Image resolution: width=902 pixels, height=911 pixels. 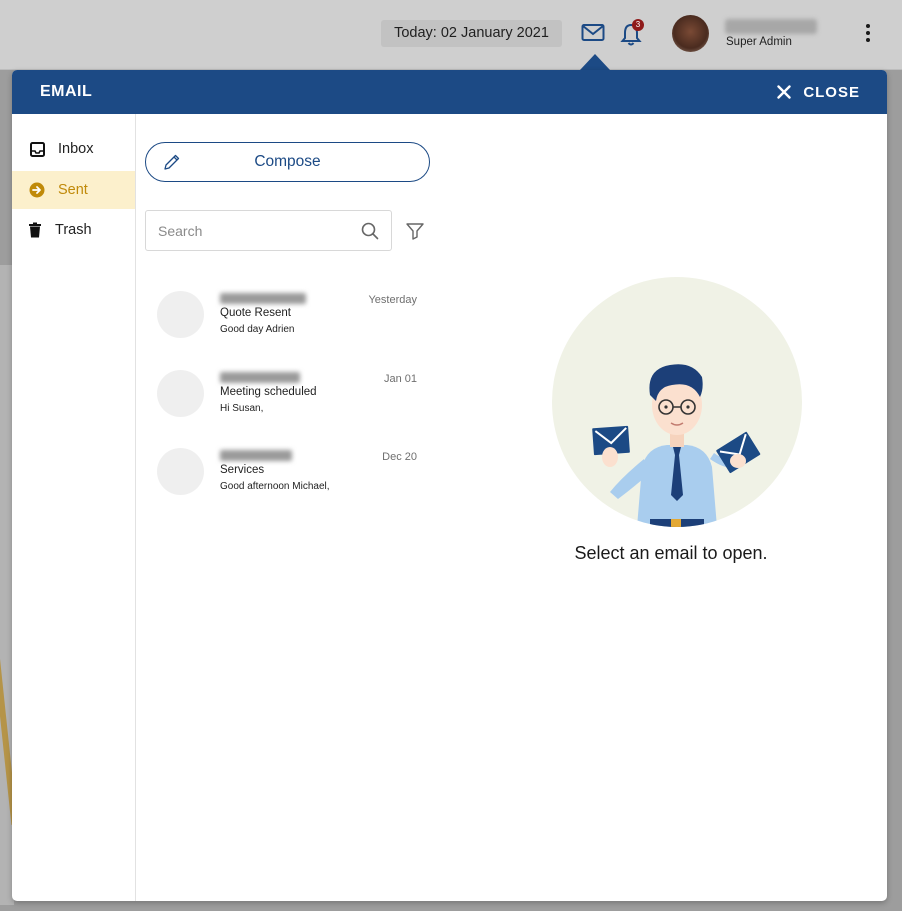 I want to click on inbox-icon, so click(x=37, y=149).